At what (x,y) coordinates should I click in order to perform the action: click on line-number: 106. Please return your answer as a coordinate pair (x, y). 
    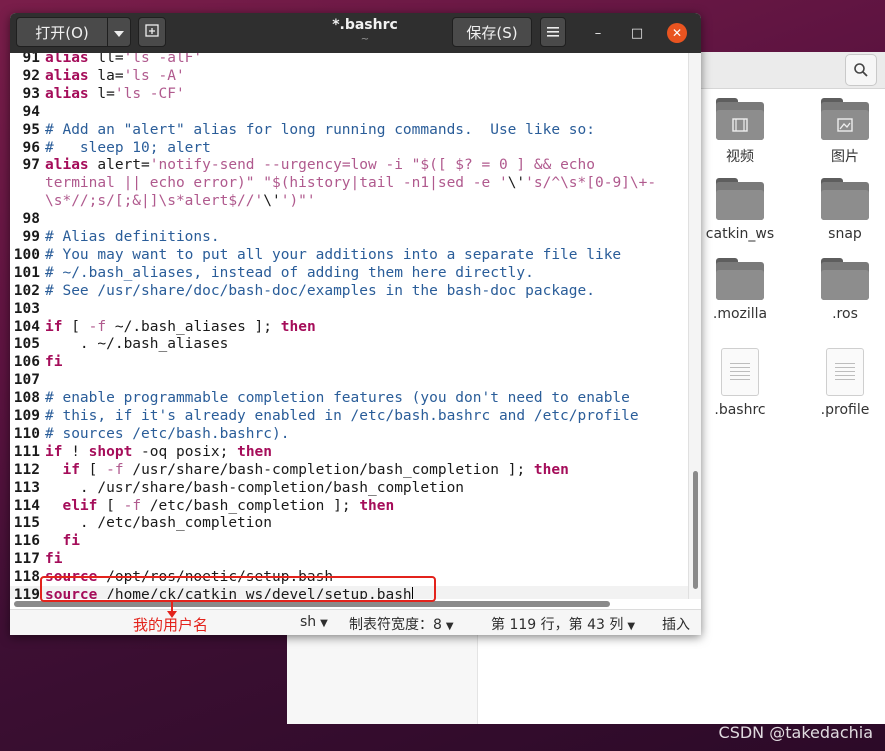
    Looking at the image, I should click on (26, 362).